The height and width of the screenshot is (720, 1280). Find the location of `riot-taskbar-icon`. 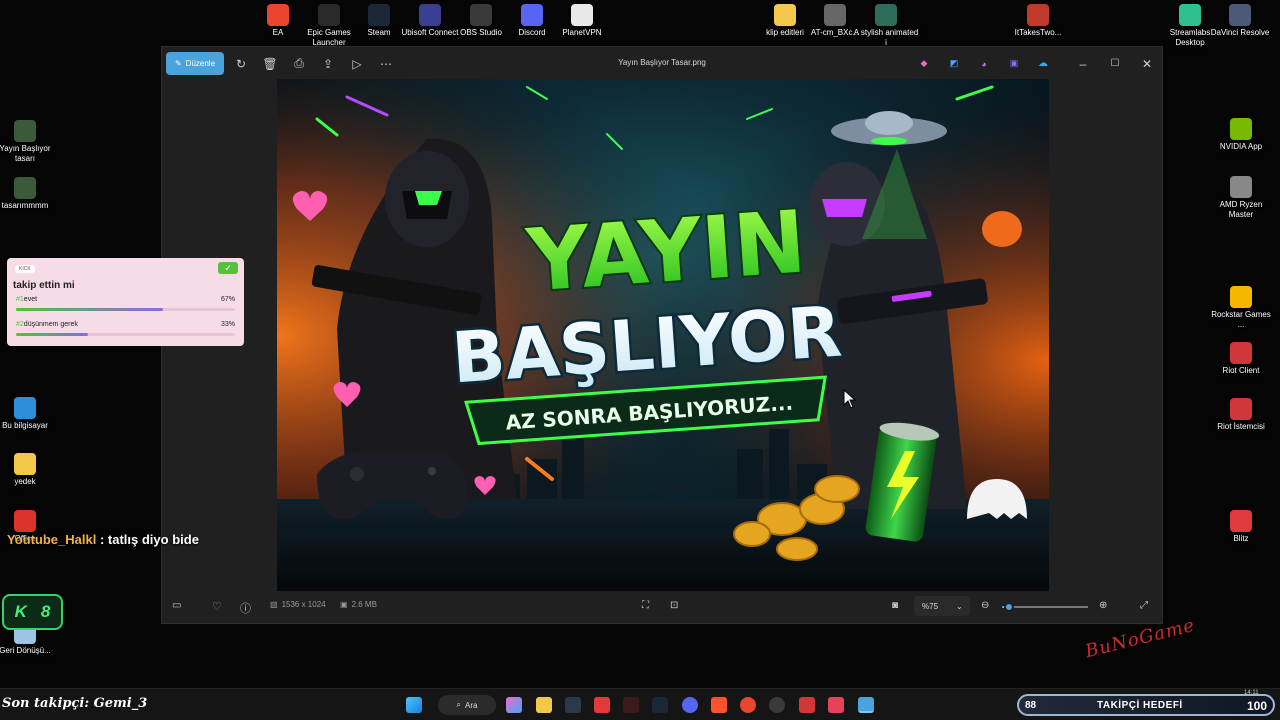

riot-taskbar-icon is located at coordinates (807, 705).